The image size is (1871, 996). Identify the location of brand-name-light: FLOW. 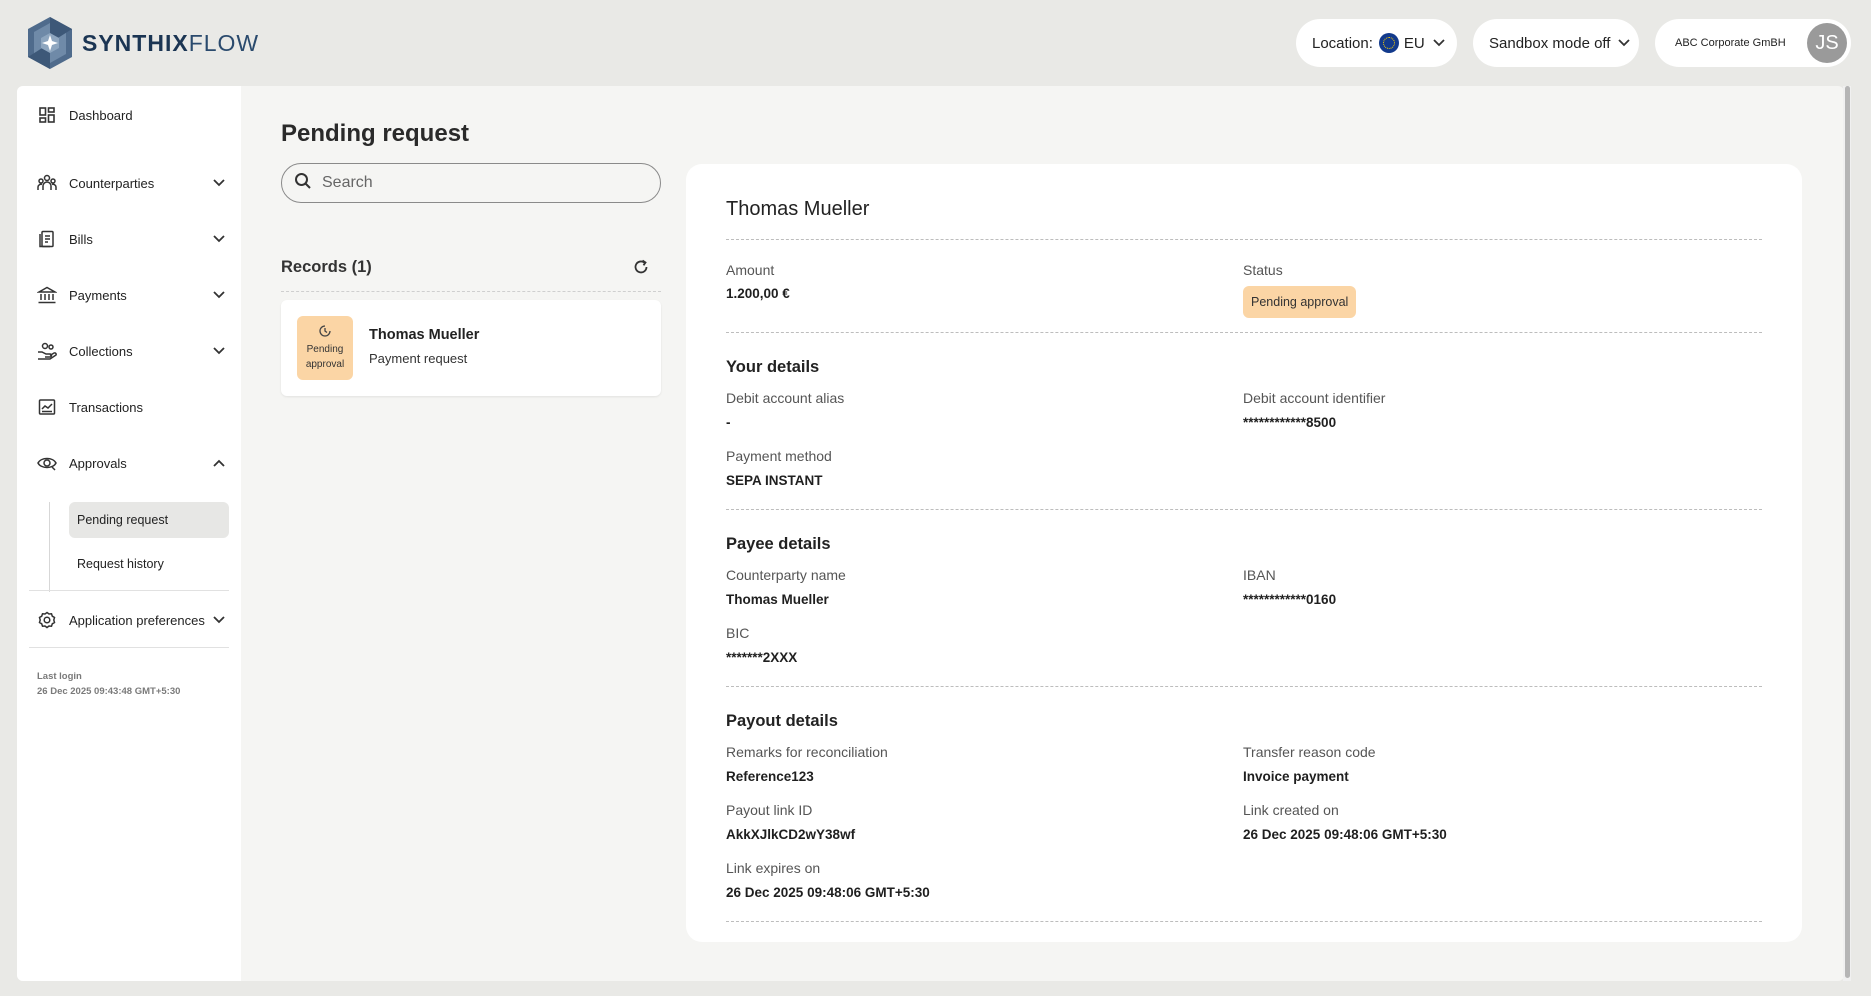
(224, 42).